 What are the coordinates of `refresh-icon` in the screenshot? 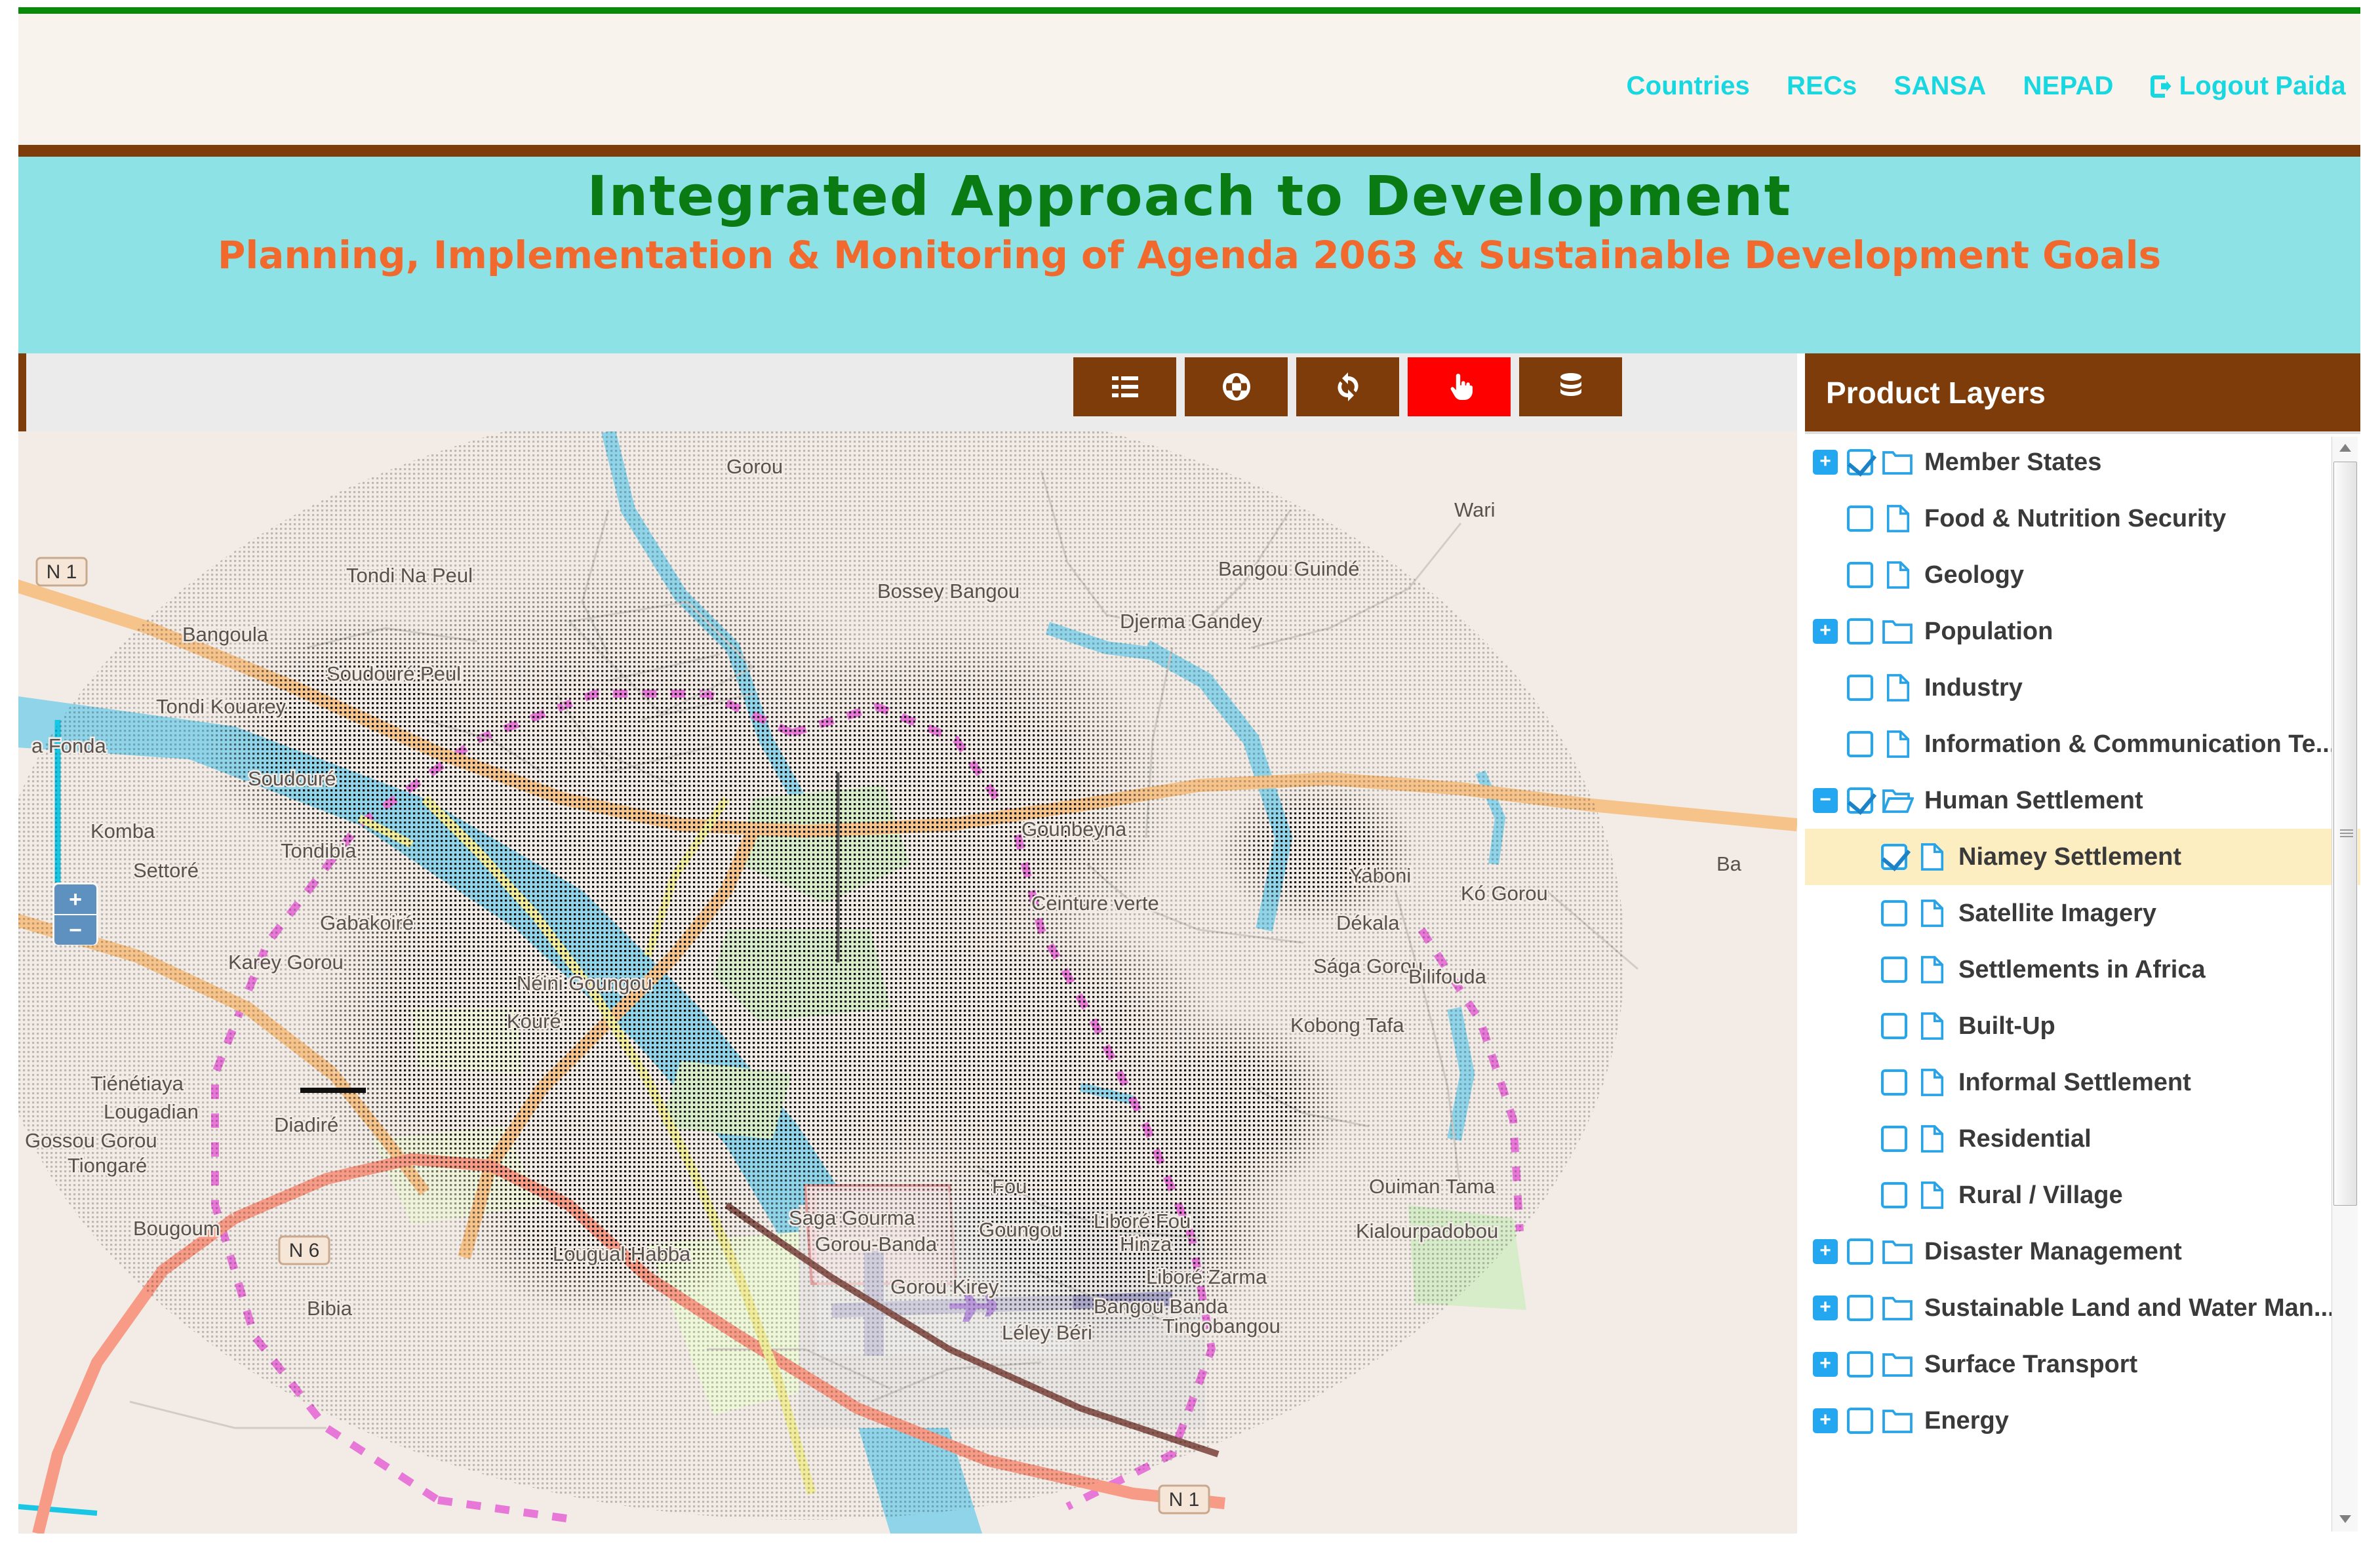 It's located at (1348, 386).